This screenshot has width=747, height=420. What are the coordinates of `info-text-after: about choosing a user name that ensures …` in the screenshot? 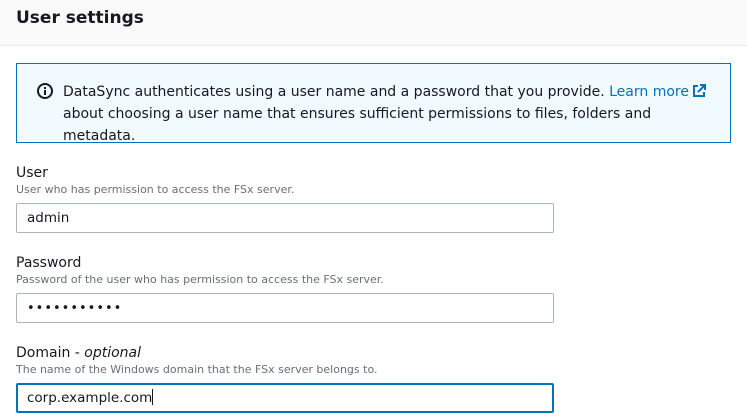 It's located at (357, 125).